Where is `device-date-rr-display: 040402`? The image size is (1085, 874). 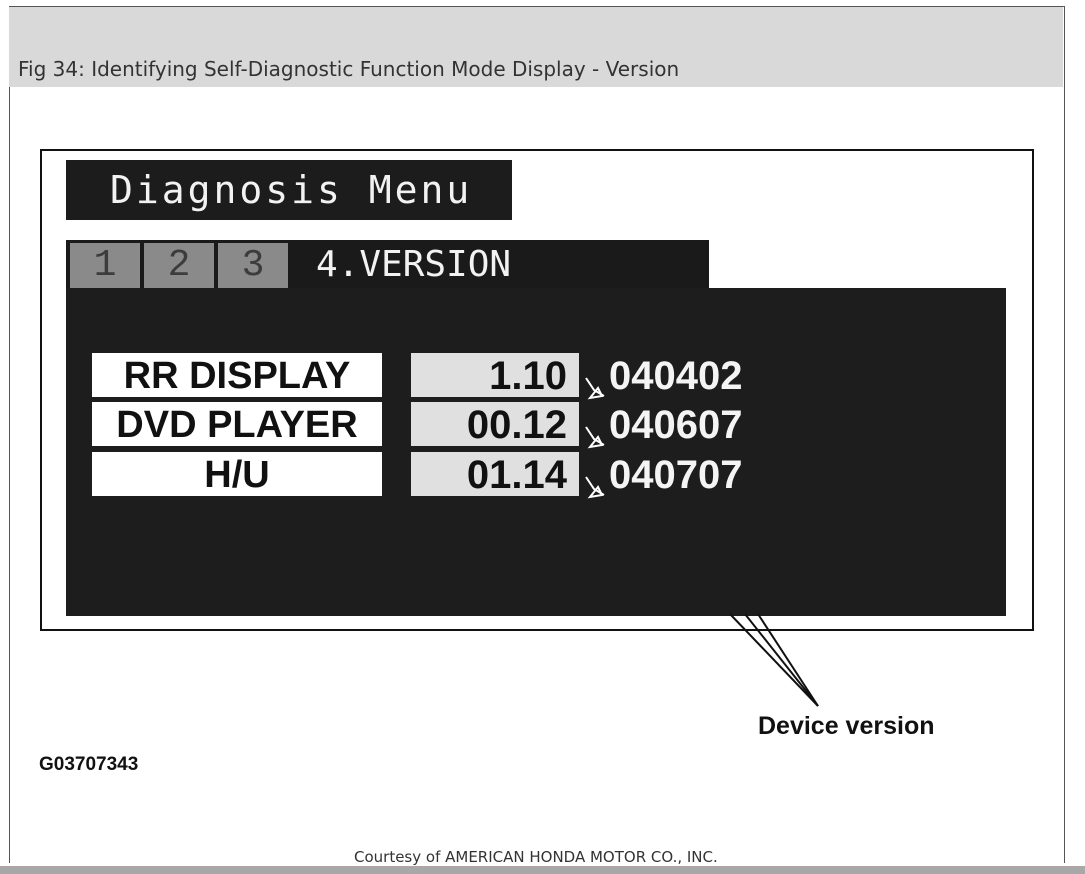
device-date-rr-display: 040402 is located at coordinates (676, 376).